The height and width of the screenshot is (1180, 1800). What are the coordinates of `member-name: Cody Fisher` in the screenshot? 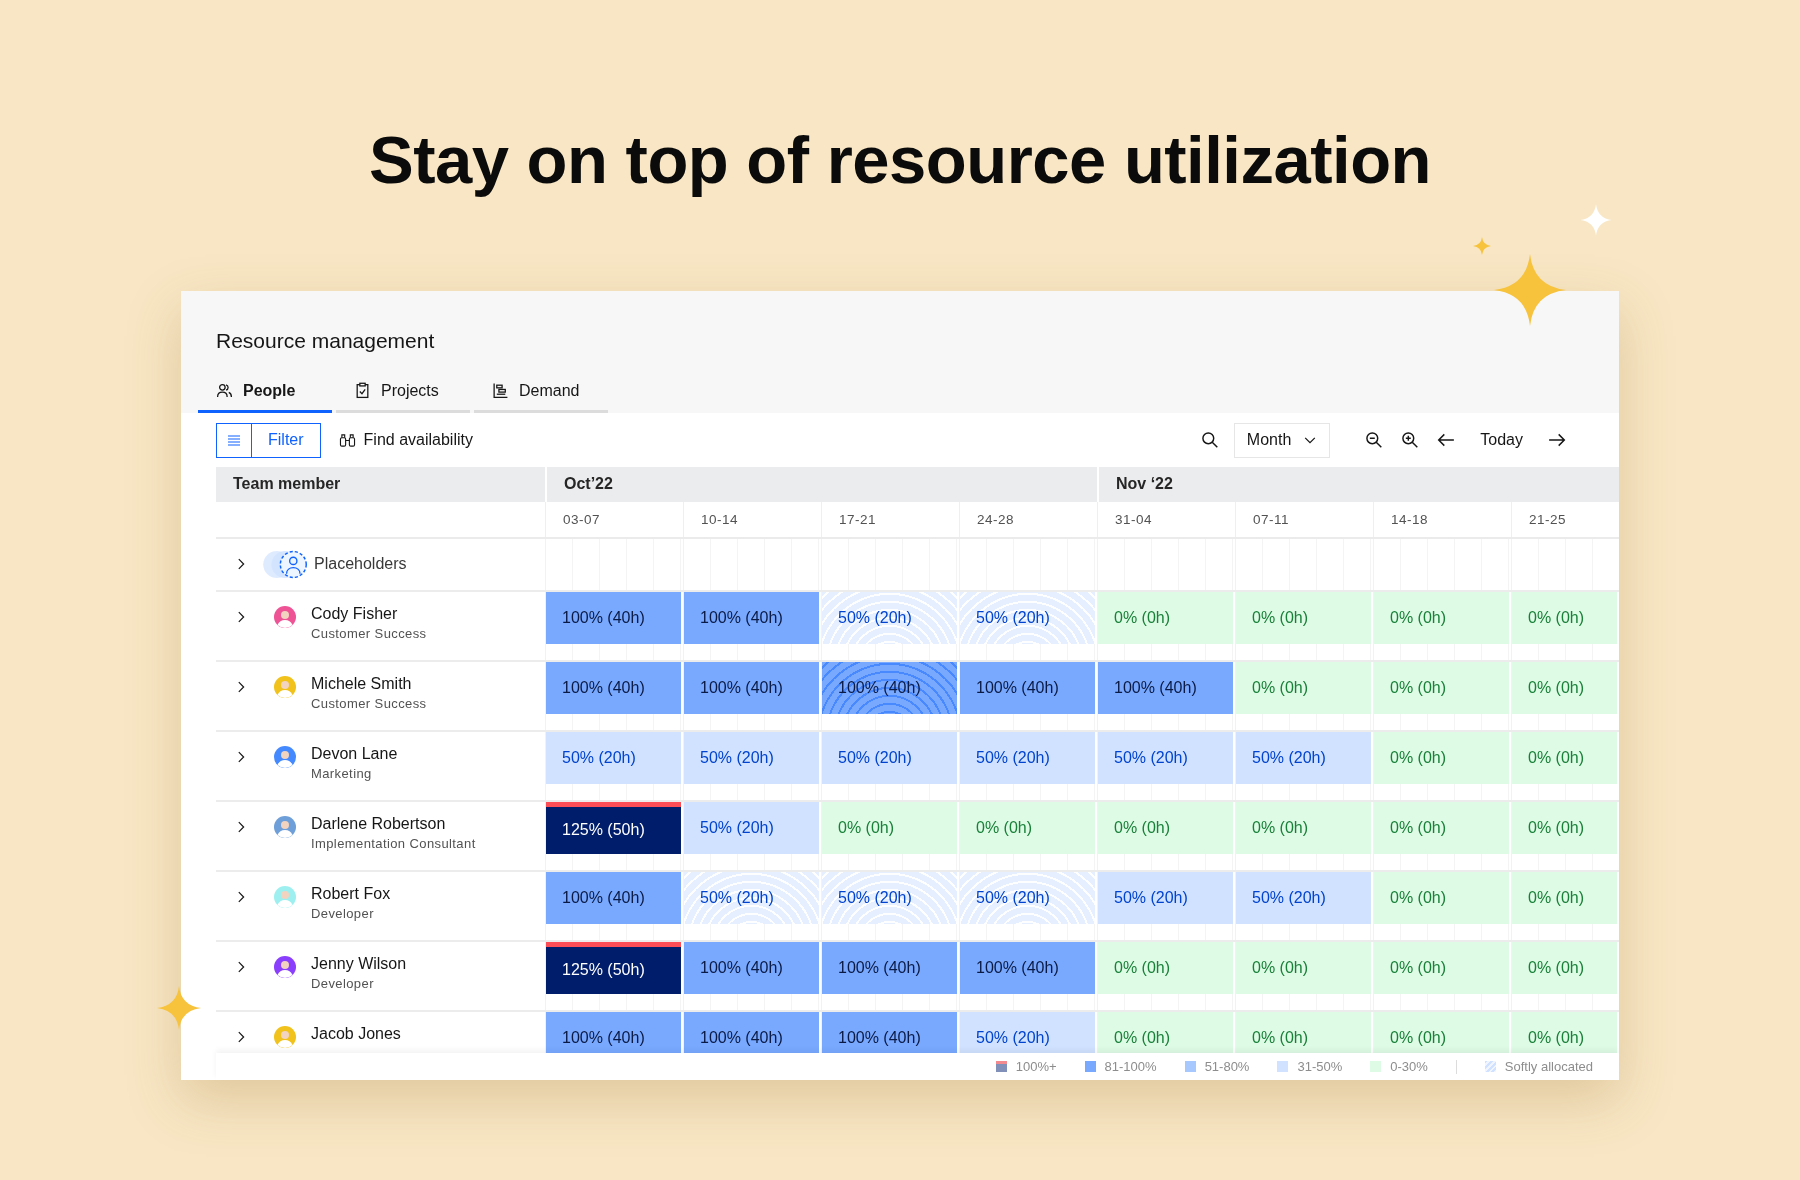 It's located at (355, 613).